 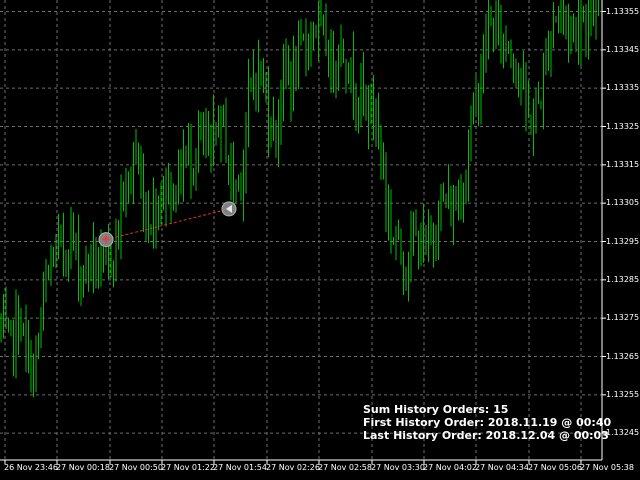 I want to click on price-label: 1.13285, so click(x=623, y=279).